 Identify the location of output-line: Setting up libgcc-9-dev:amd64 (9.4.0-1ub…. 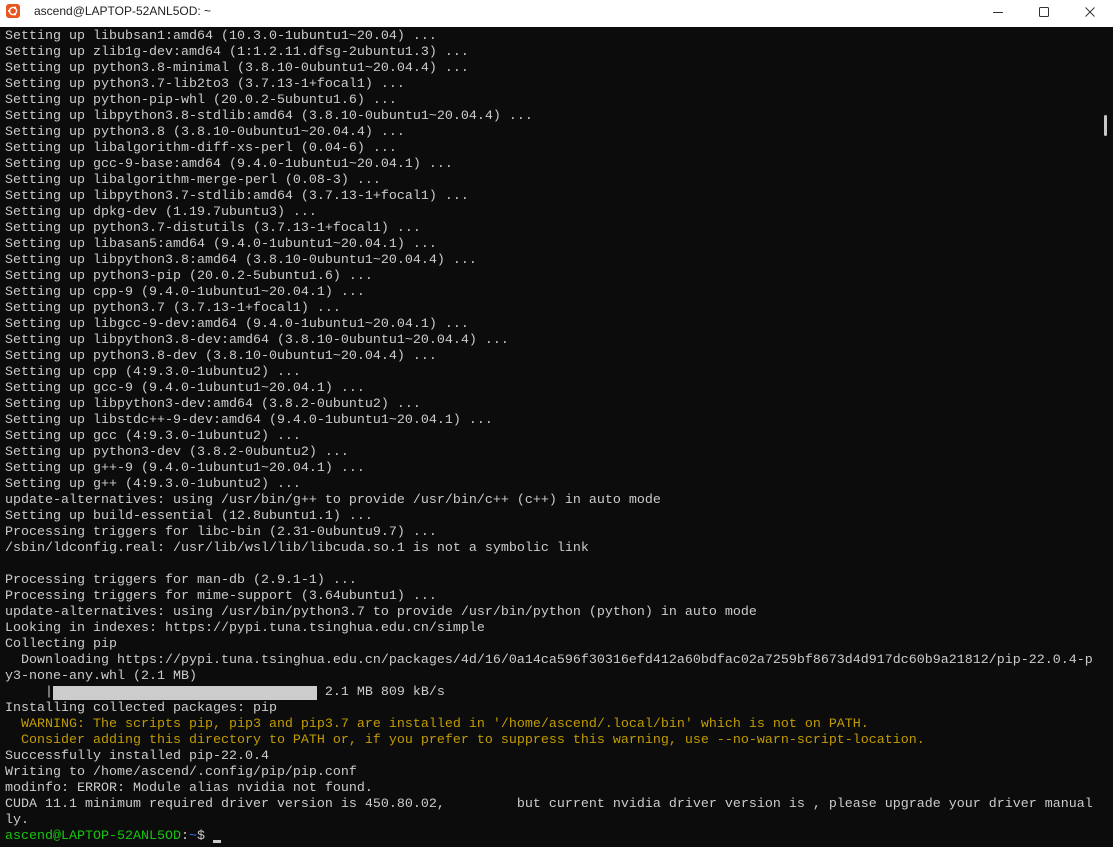
(553, 325).